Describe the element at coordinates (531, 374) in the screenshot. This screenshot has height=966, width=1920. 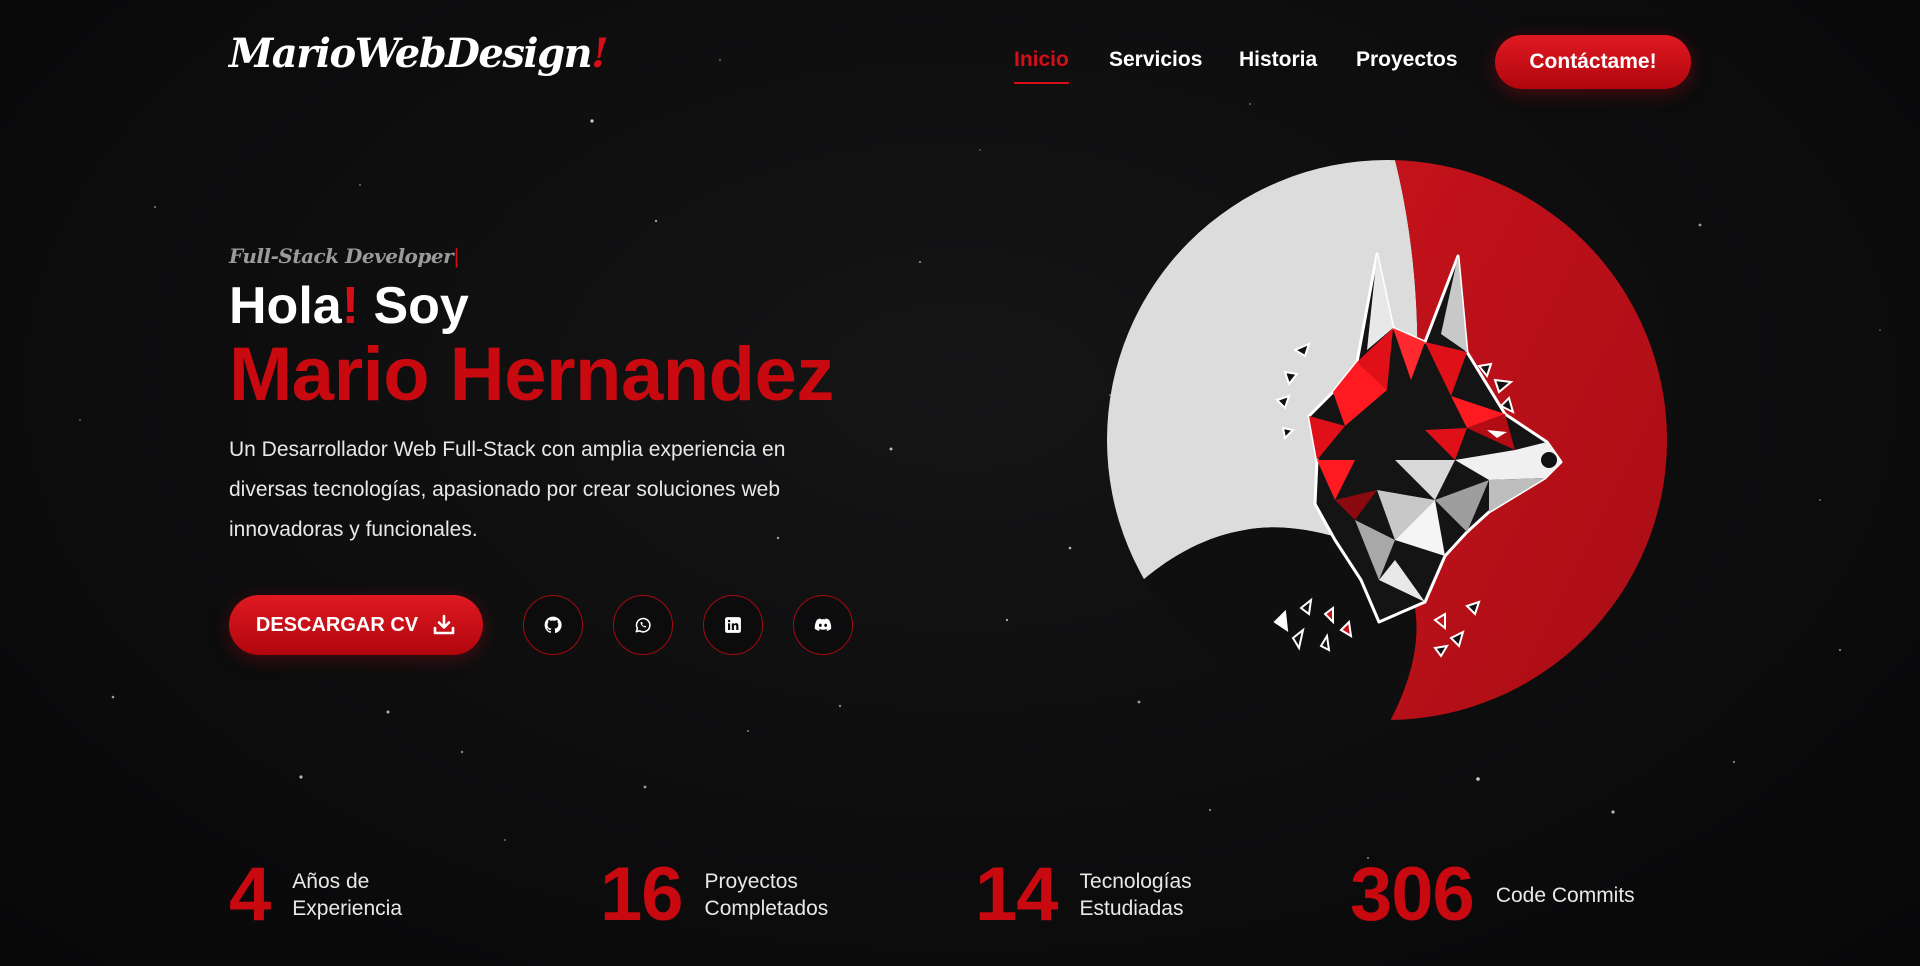
I see `hero-name: Mario Hernandez` at that location.